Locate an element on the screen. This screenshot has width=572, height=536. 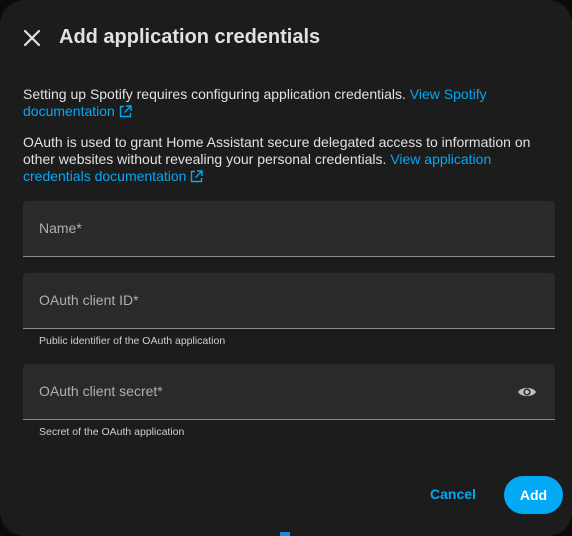
add-button: Add is located at coordinates (533, 495).